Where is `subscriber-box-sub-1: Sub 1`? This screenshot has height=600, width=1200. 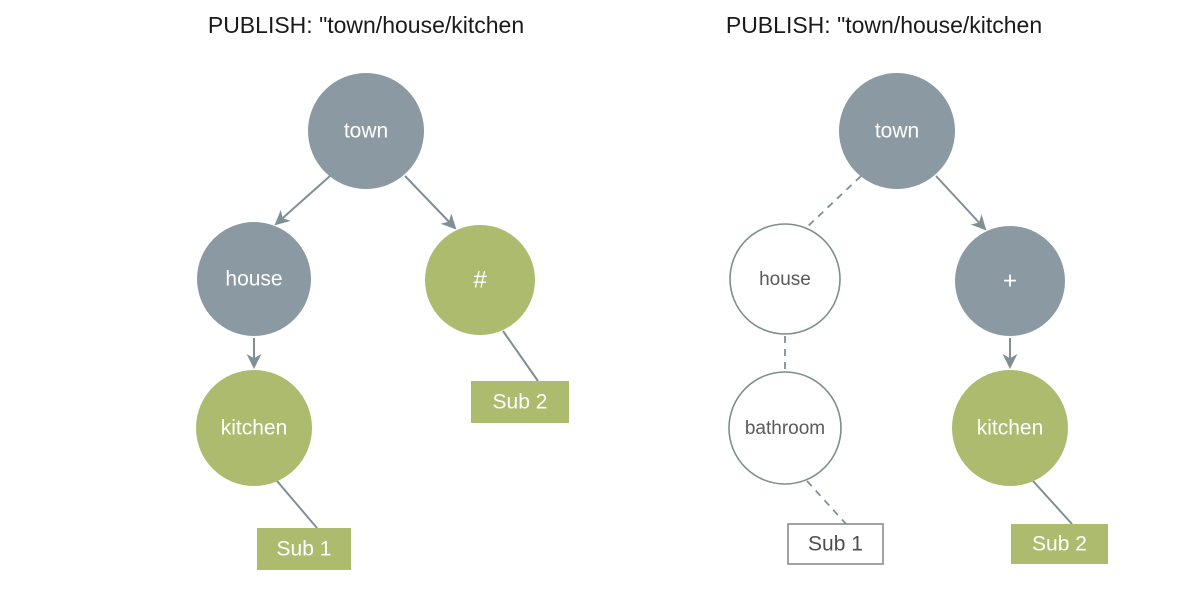 subscriber-box-sub-1: Sub 1 is located at coordinates (304, 549).